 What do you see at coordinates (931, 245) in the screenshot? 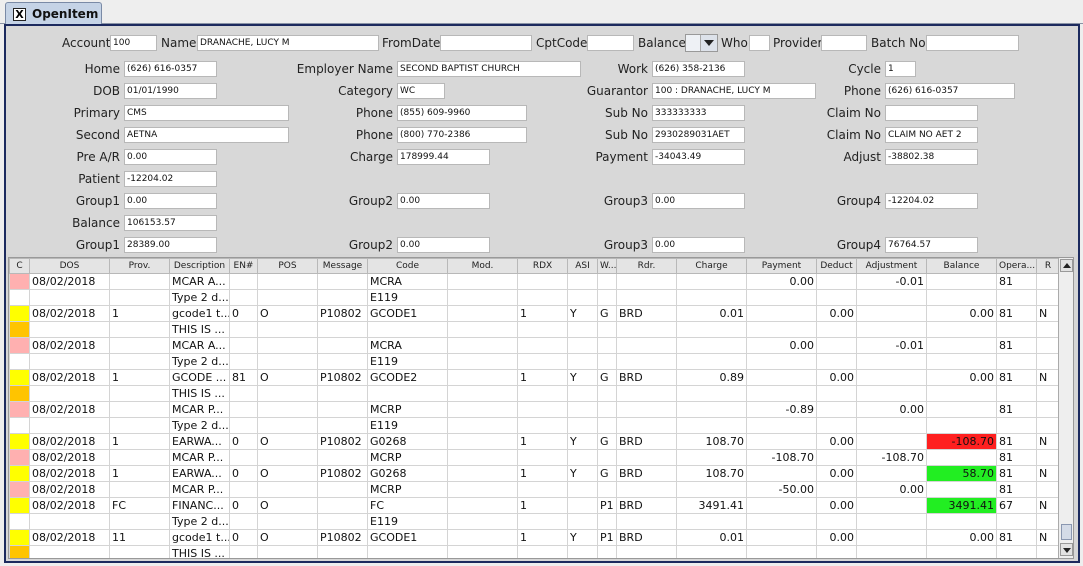
I see `group4b-field: 76764.57` at bounding box center [931, 245].